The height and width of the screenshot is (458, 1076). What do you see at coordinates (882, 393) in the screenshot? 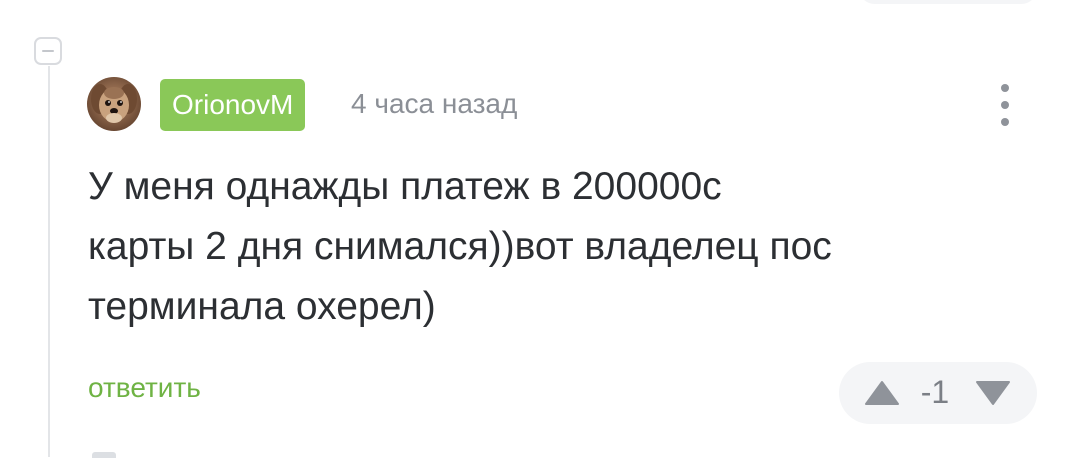
I see `triangle-up-icon` at bounding box center [882, 393].